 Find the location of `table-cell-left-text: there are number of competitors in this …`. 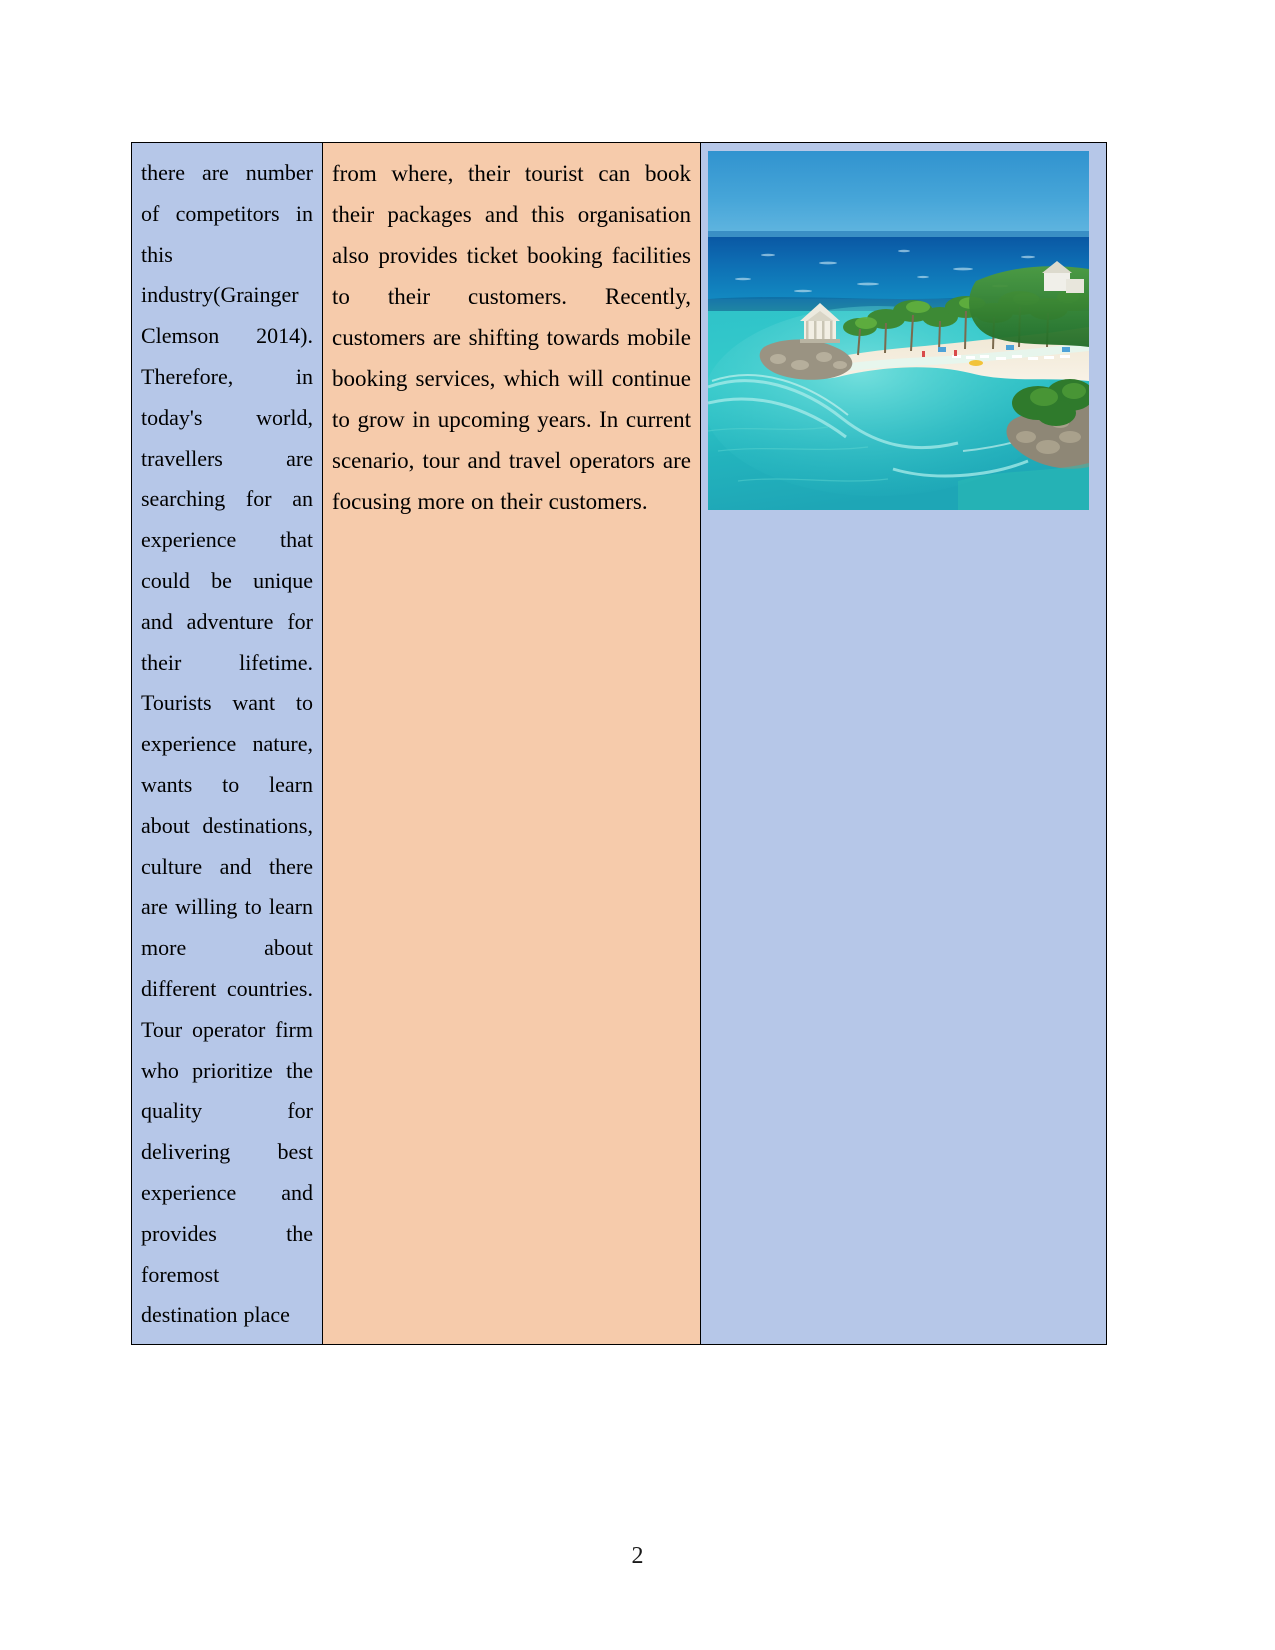

table-cell-left-text: there are number of competitors in this … is located at coordinates (227, 743).